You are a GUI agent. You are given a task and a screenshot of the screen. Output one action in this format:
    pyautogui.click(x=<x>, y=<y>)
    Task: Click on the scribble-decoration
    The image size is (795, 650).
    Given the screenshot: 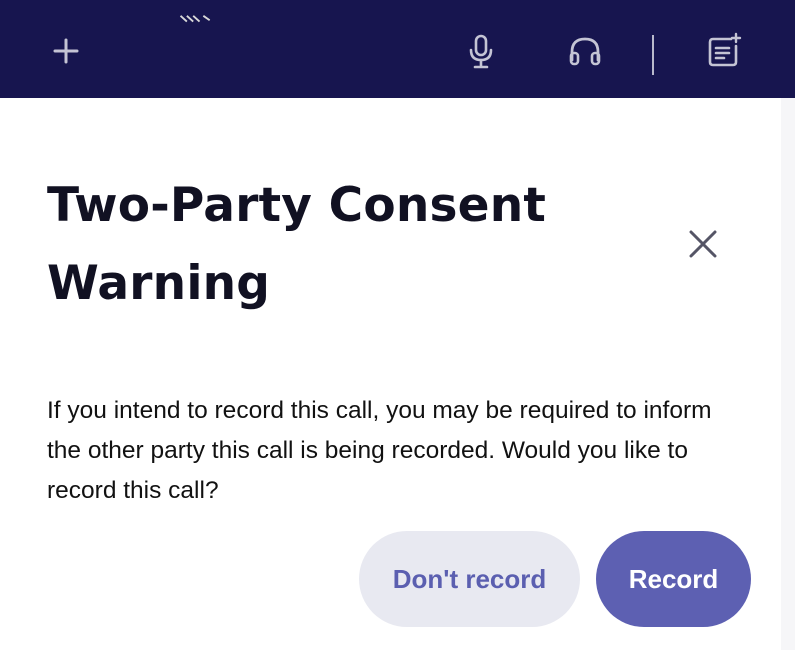 What is the action you would take?
    pyautogui.click(x=195, y=19)
    